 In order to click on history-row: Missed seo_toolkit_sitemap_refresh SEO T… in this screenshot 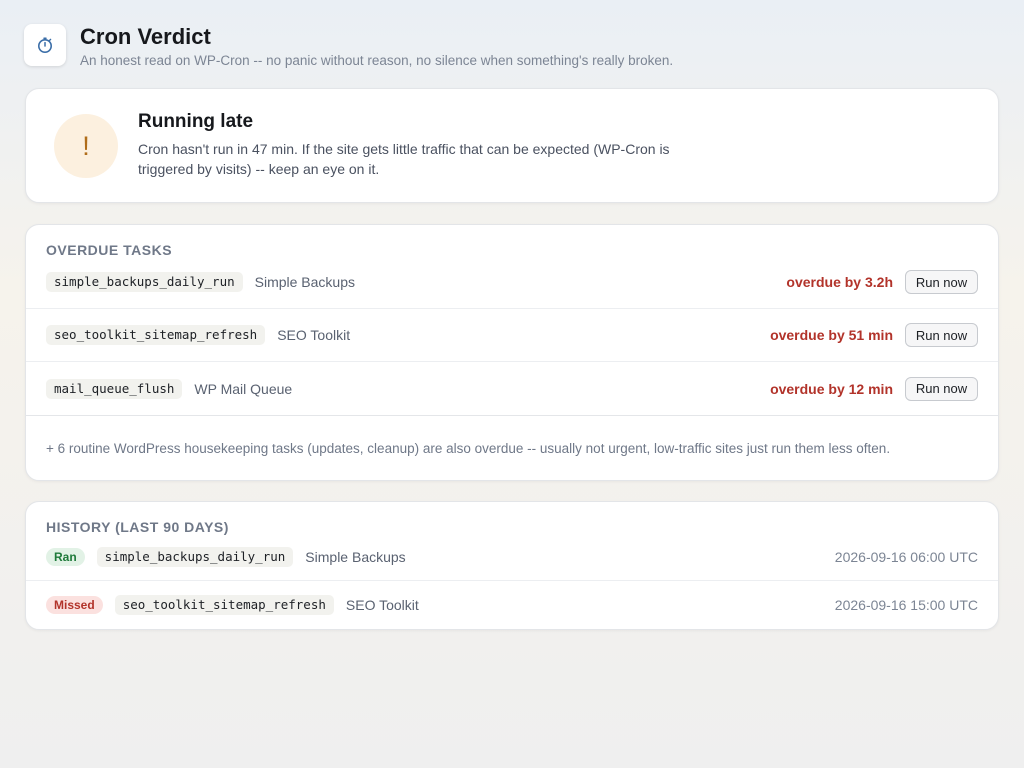, I will do `click(512, 605)`.